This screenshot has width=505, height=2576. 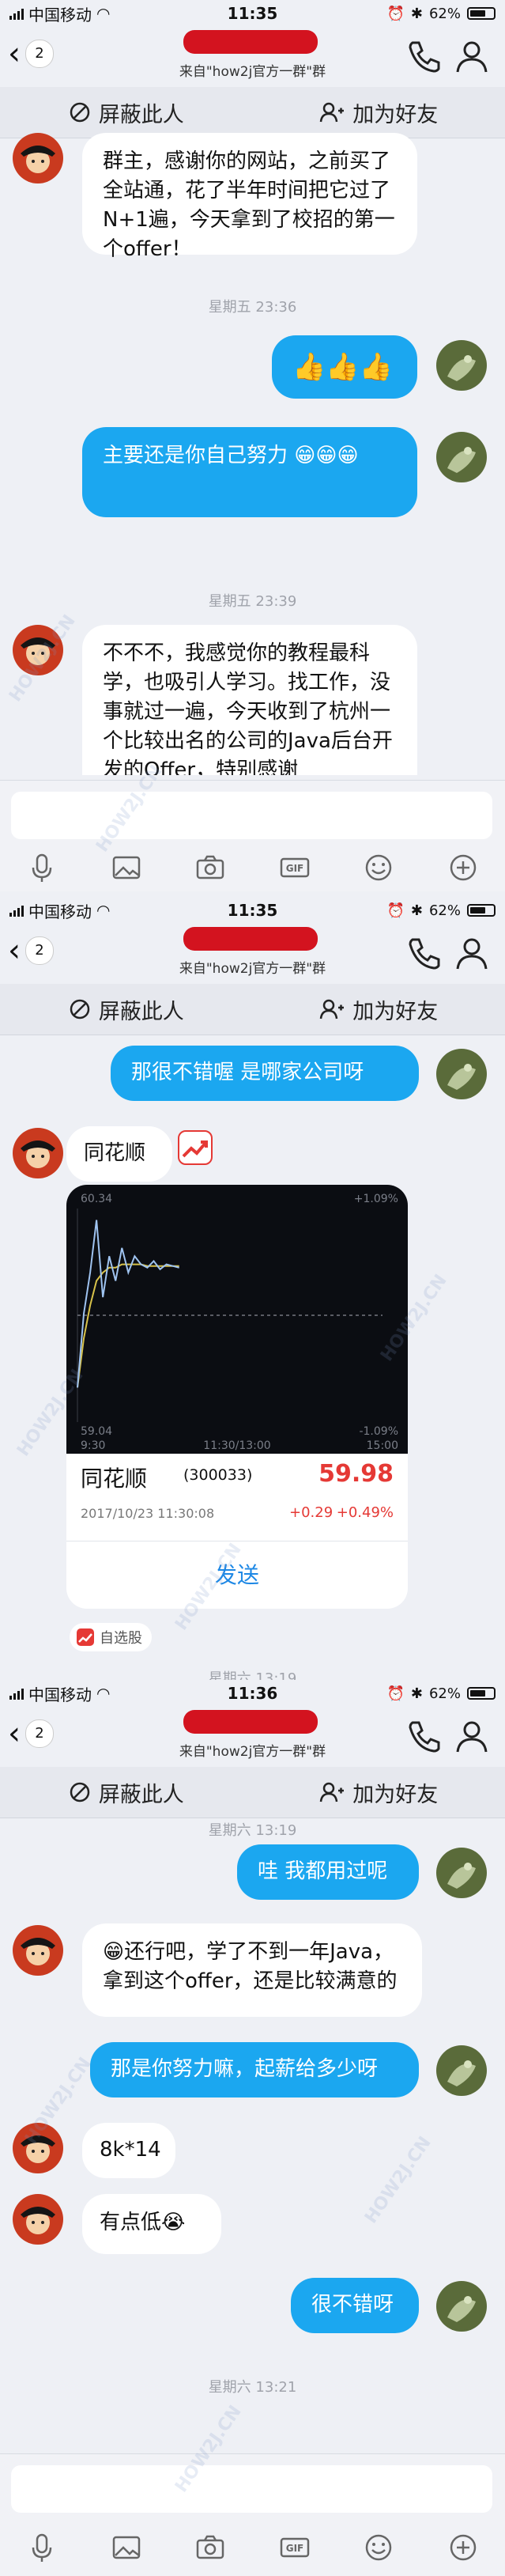 What do you see at coordinates (252, 307) in the screenshot?
I see `timestamp: 星期五 23:36` at bounding box center [252, 307].